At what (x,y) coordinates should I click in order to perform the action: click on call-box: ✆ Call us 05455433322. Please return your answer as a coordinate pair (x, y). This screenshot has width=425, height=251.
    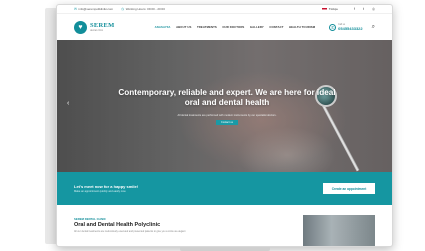
    Looking at the image, I should click on (346, 27).